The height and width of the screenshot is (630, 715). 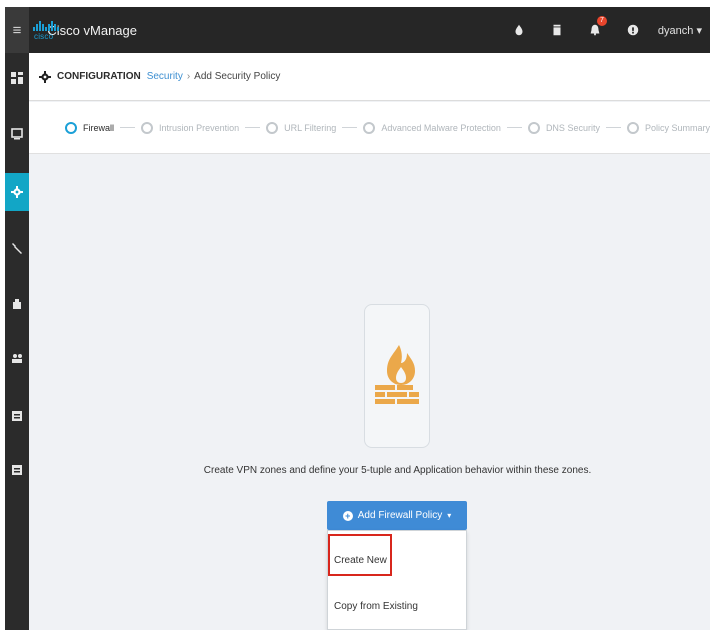 What do you see at coordinates (99, 127) in the screenshot?
I see `step-label: Firewall` at bounding box center [99, 127].